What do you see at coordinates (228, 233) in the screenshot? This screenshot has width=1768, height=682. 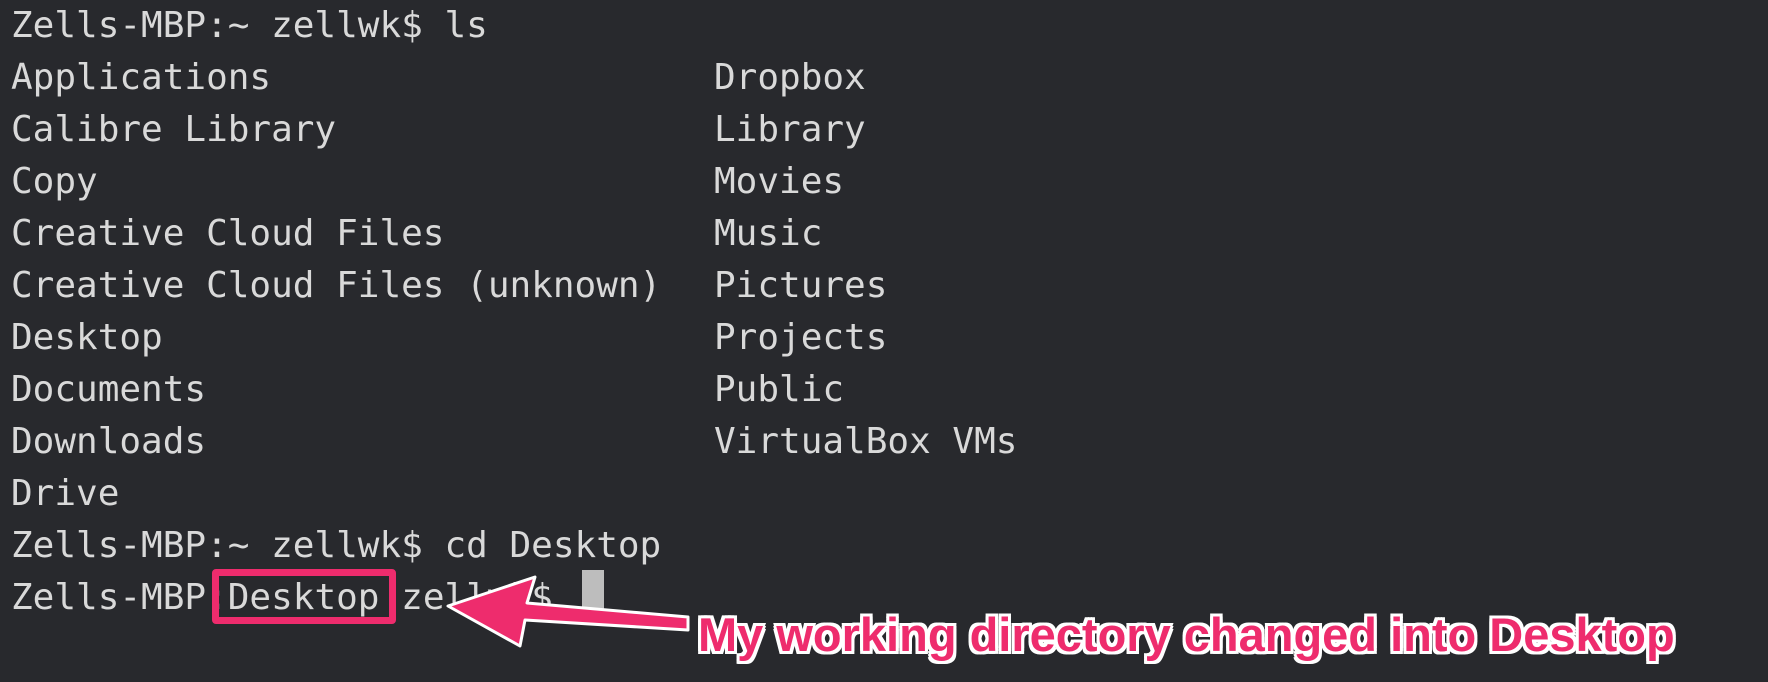 I see `list-item: Creative Cloud Files` at bounding box center [228, 233].